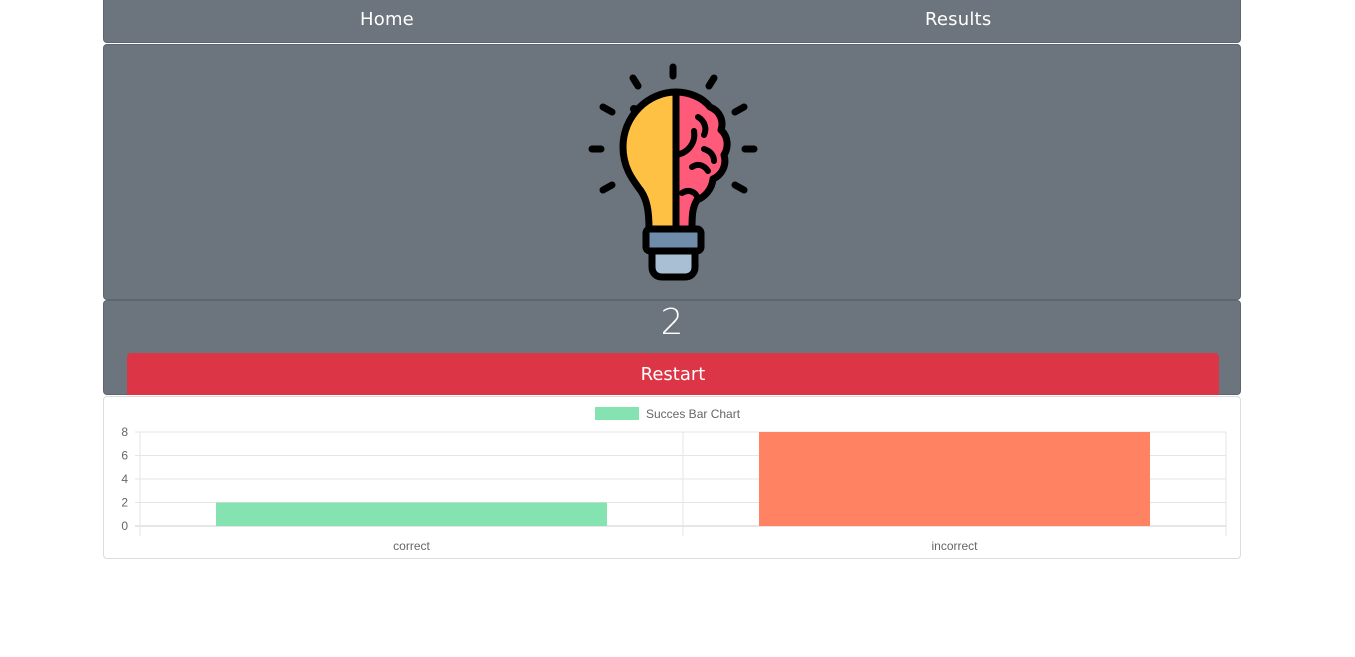 Image resolution: width=1355 pixels, height=657 pixels. What do you see at coordinates (411, 514) in the screenshot?
I see `bar-correct` at bounding box center [411, 514].